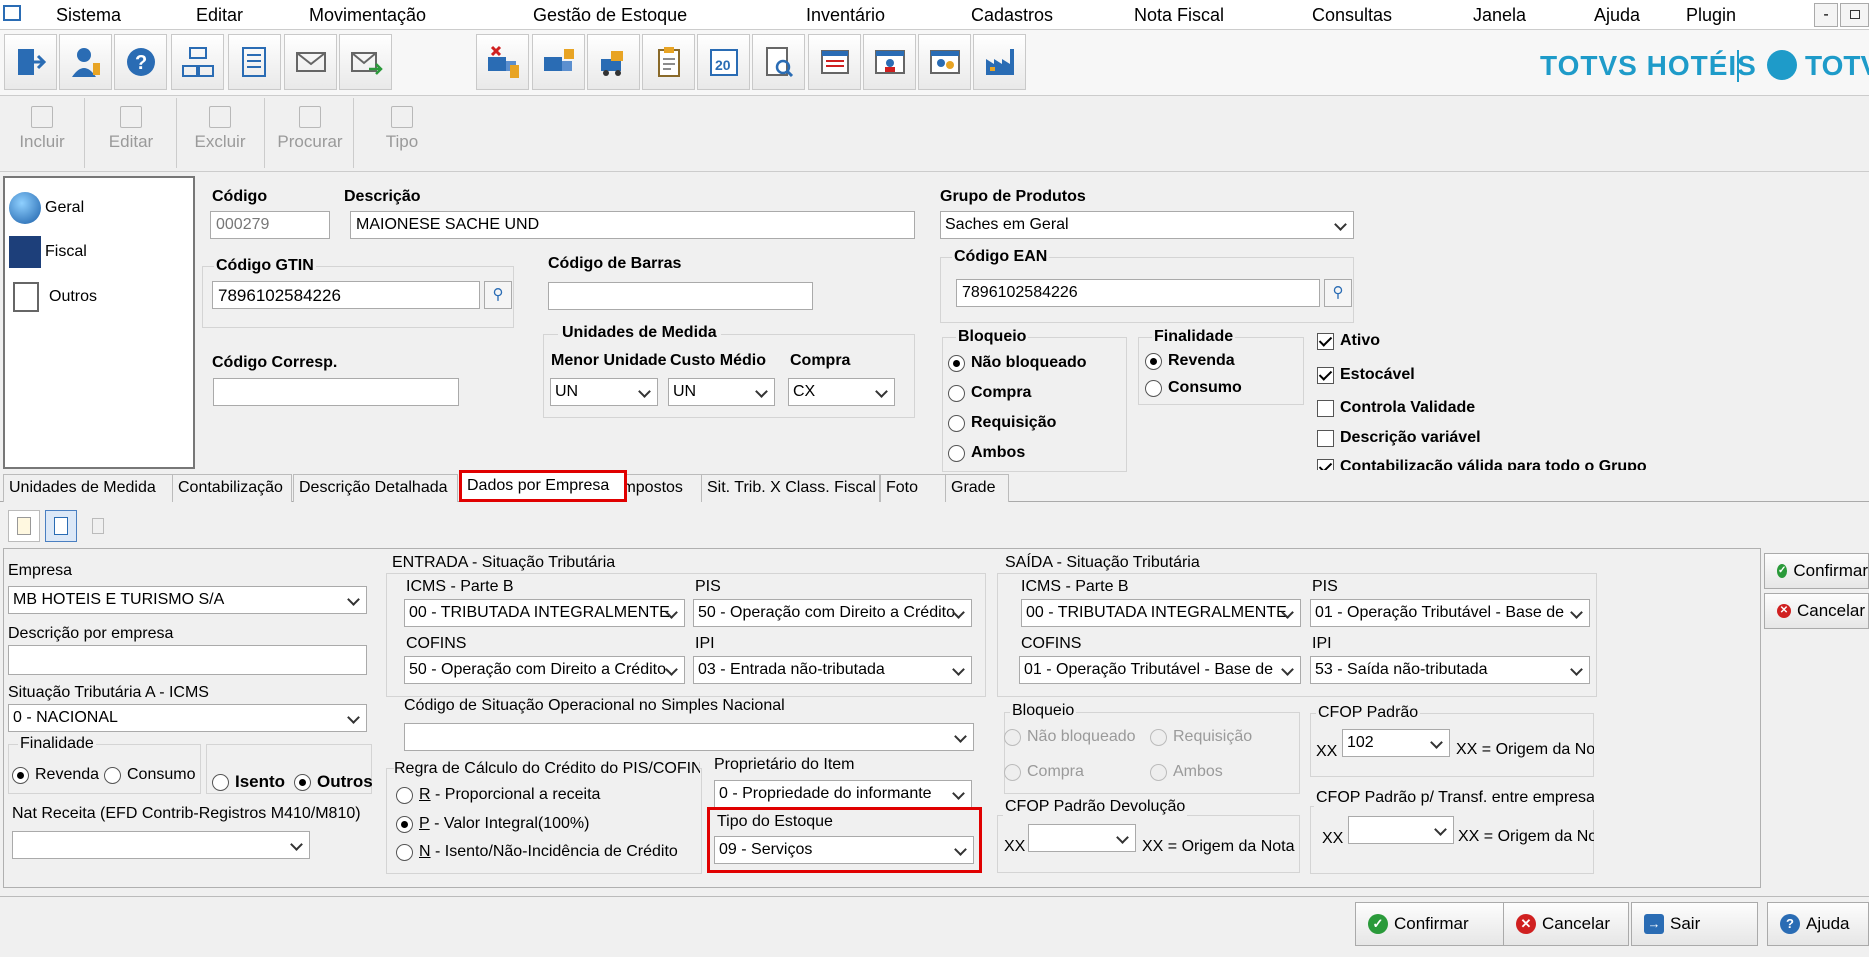  What do you see at coordinates (1179, 15) in the screenshot?
I see `menu-nota-fiscal: Nota Fiscal` at bounding box center [1179, 15].